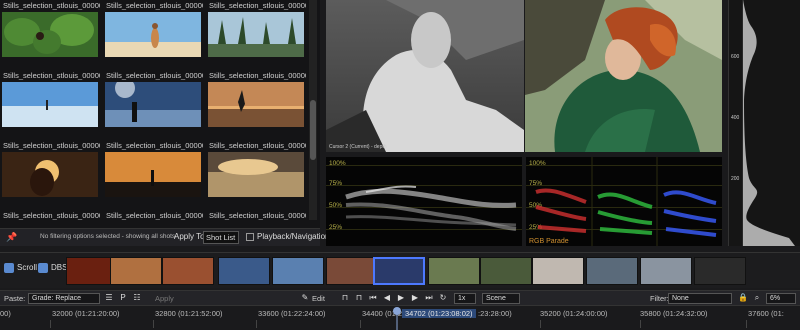 This screenshot has height=330, width=800. Describe the element at coordinates (574, 313) in the screenshot. I see `timecode-label: 35200 (01:24:00:00)` at that location.